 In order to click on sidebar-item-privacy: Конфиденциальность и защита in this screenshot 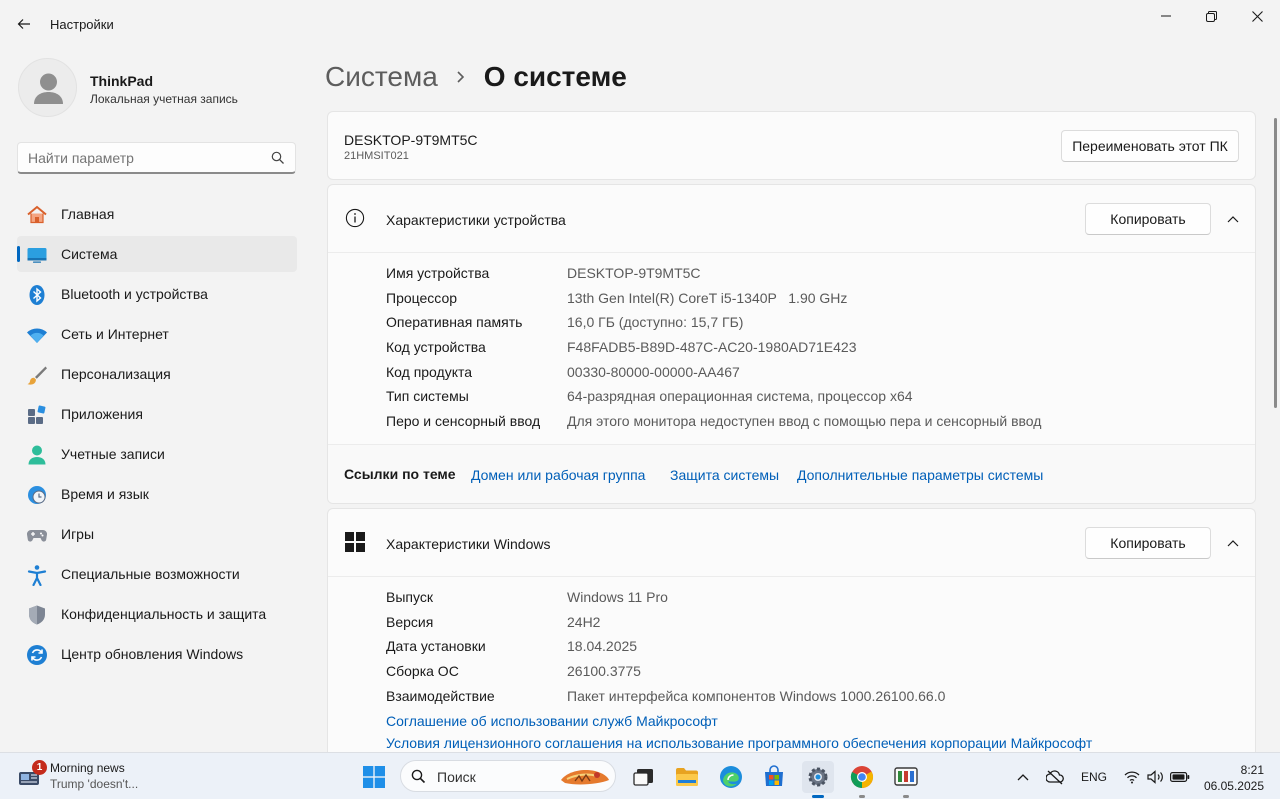, I will do `click(157, 614)`.